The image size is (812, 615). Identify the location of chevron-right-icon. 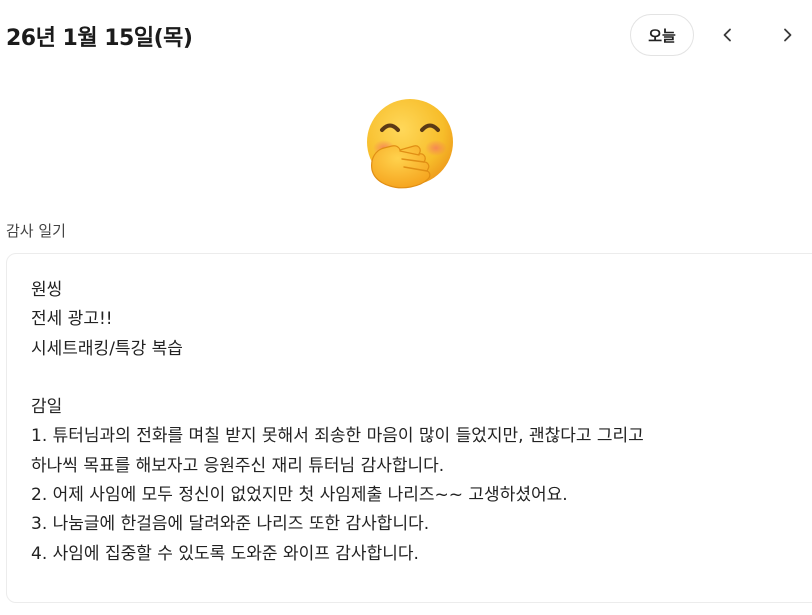
(788, 35).